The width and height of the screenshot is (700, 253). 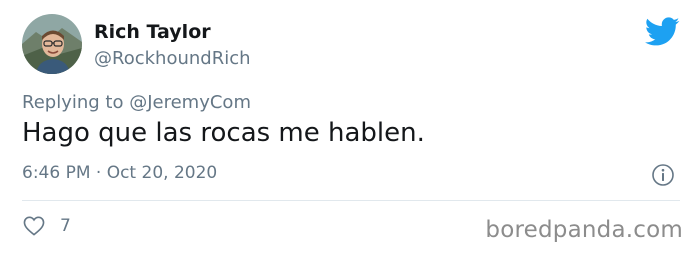 I want to click on author-display-name: Rich Taylor, so click(x=152, y=32).